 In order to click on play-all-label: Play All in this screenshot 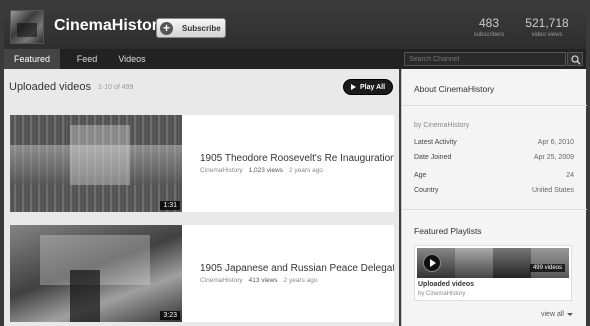, I will do `click(372, 87)`.